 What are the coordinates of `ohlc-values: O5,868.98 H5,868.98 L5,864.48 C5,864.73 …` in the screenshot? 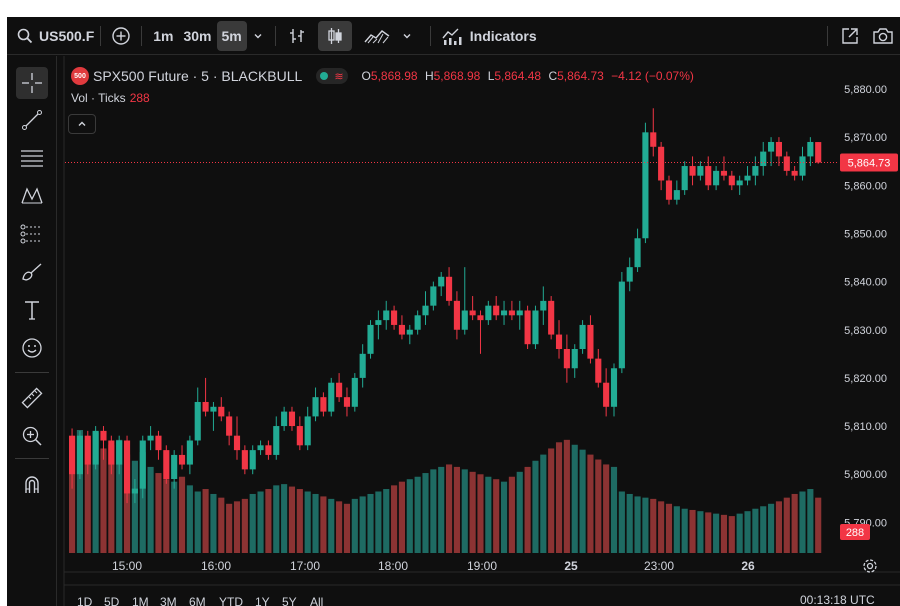 It's located at (527, 76).